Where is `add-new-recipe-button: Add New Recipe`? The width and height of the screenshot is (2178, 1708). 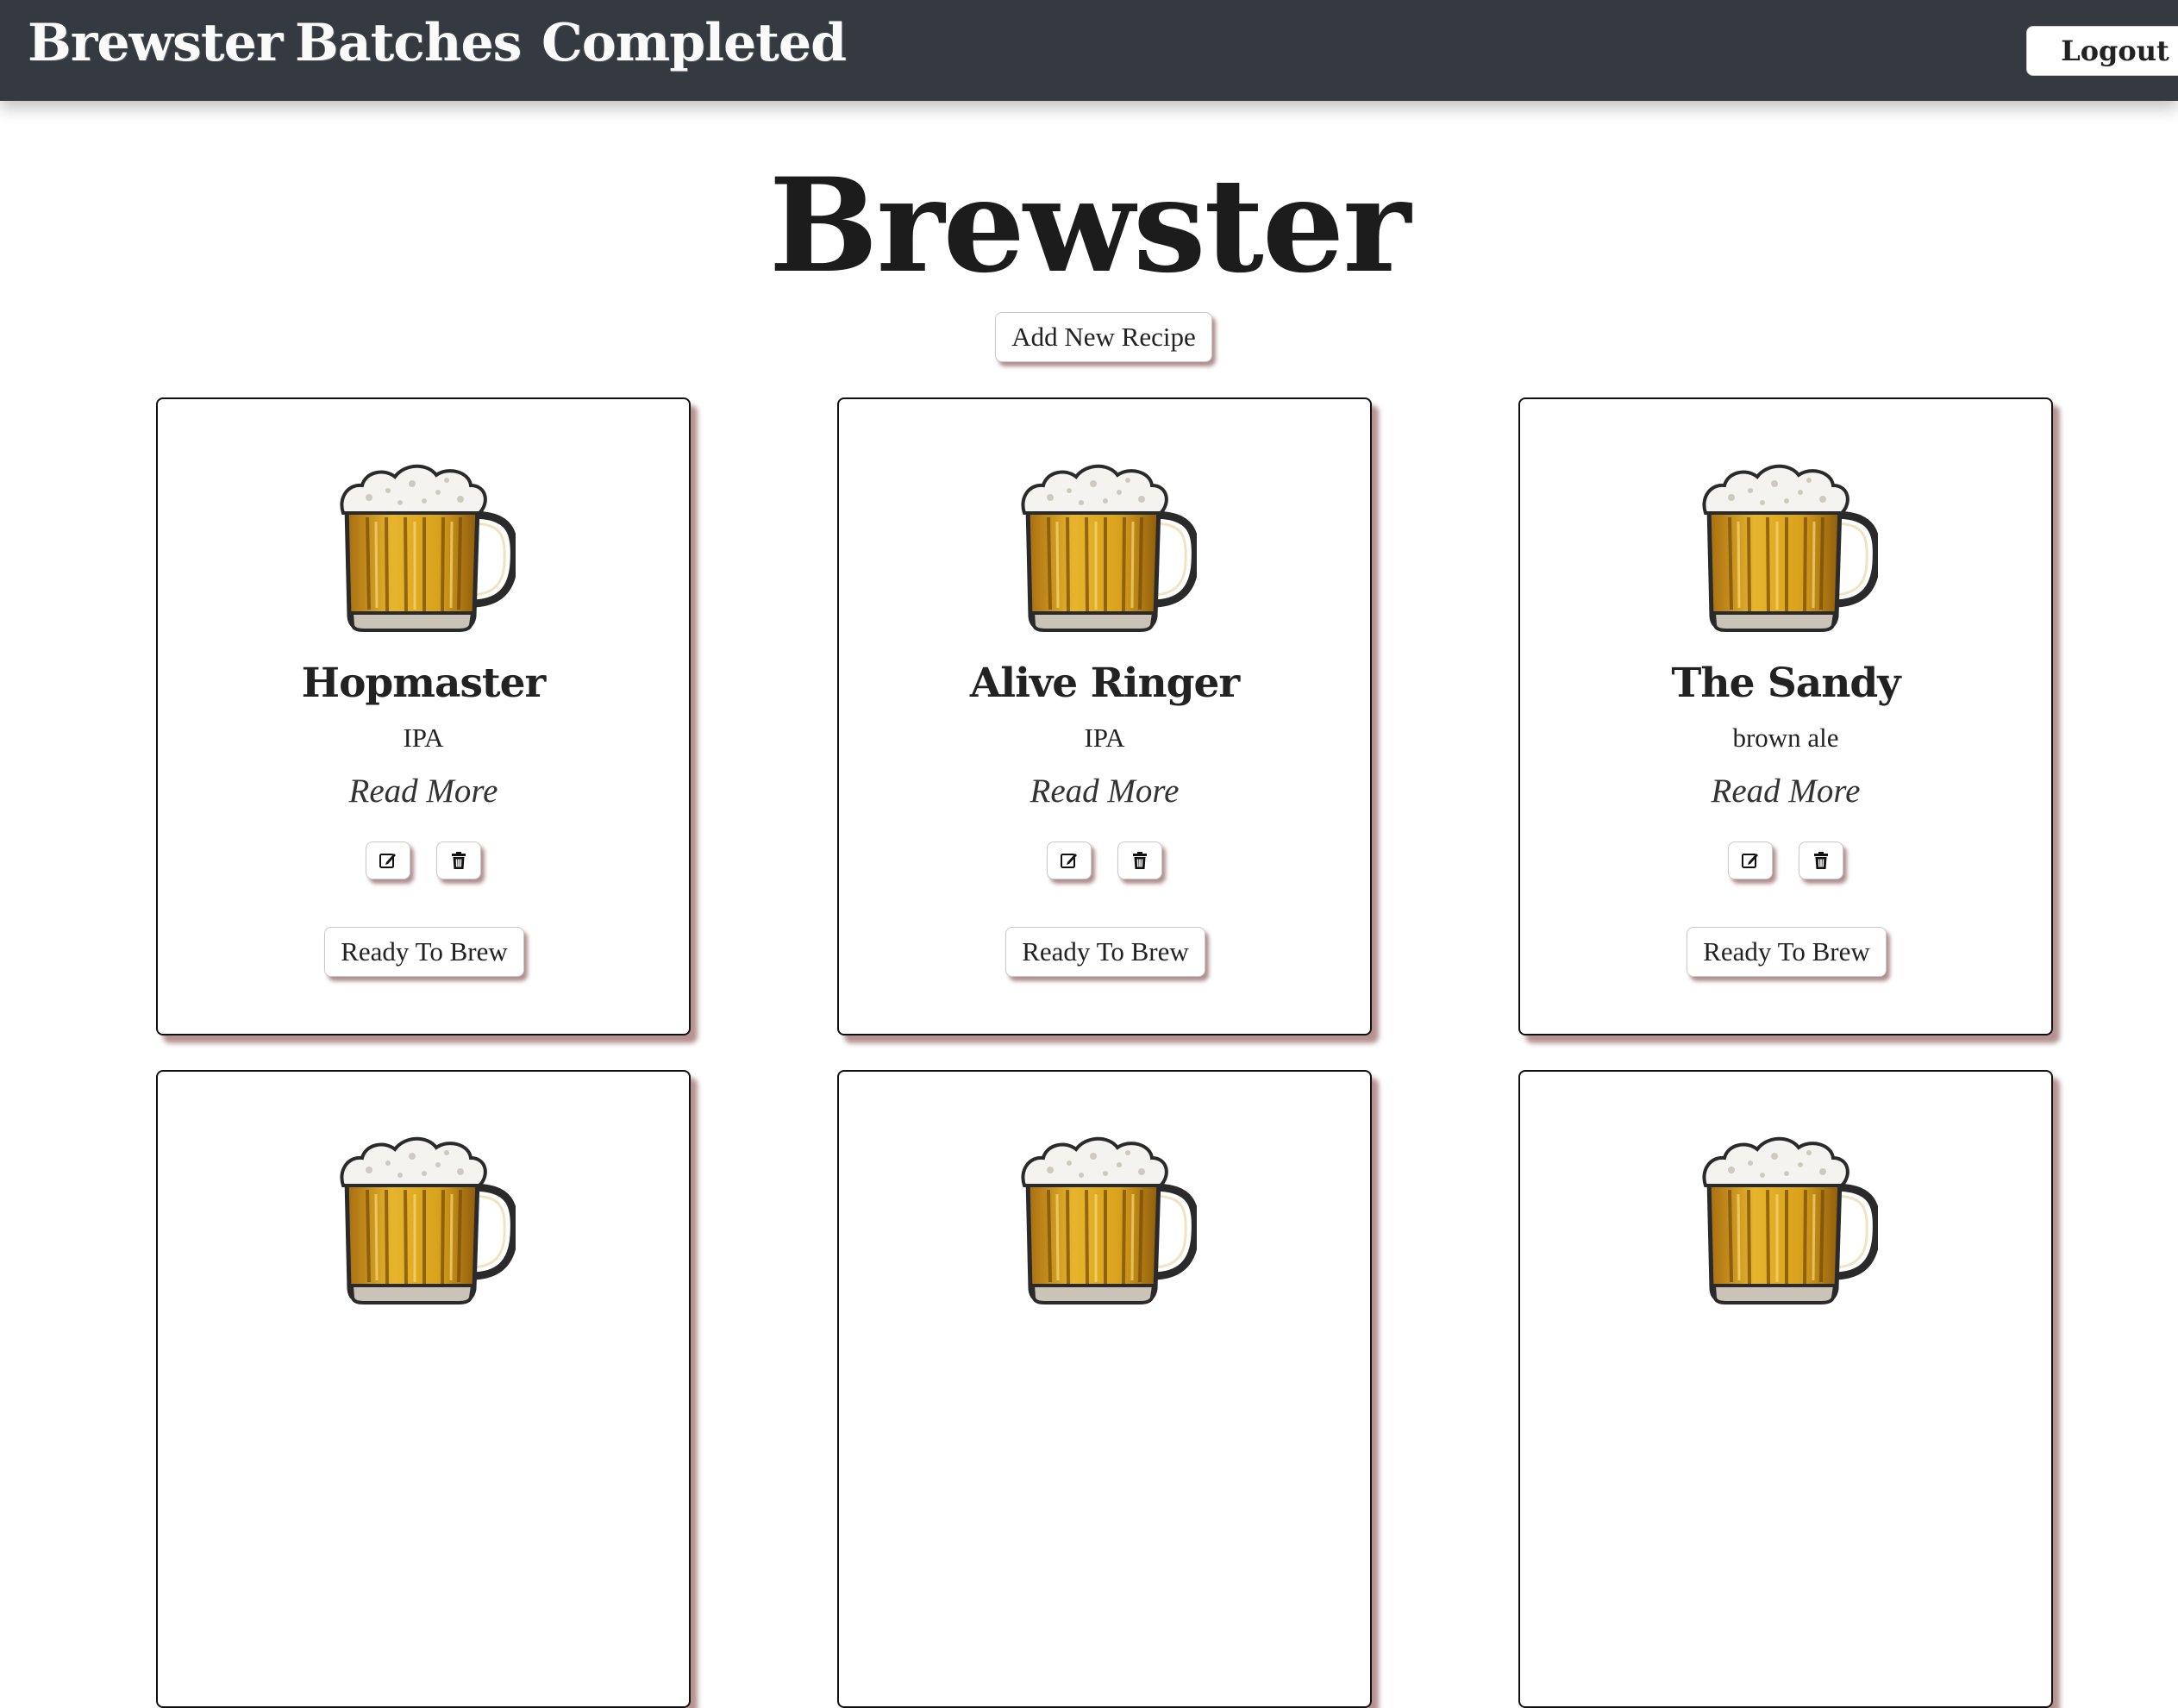
add-new-recipe-button: Add New Recipe is located at coordinates (1103, 337).